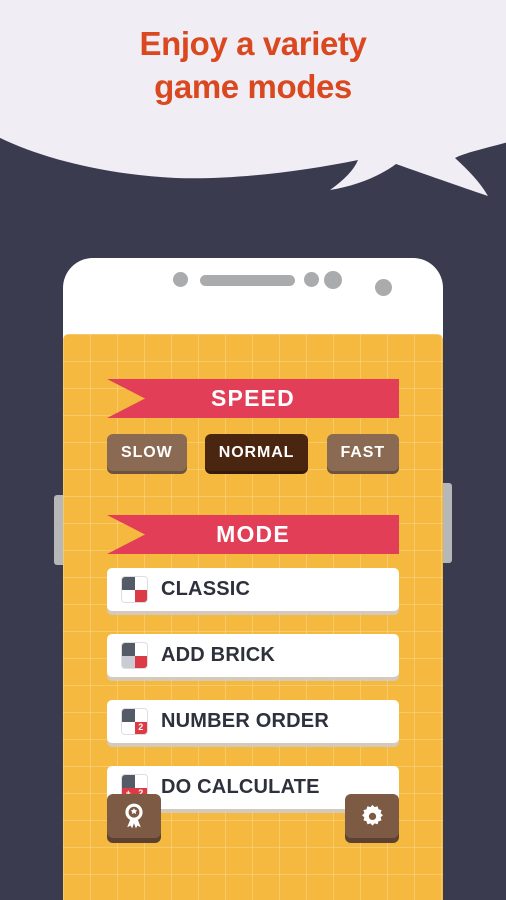  I want to click on speed-banner-label: SPEED, so click(253, 398).